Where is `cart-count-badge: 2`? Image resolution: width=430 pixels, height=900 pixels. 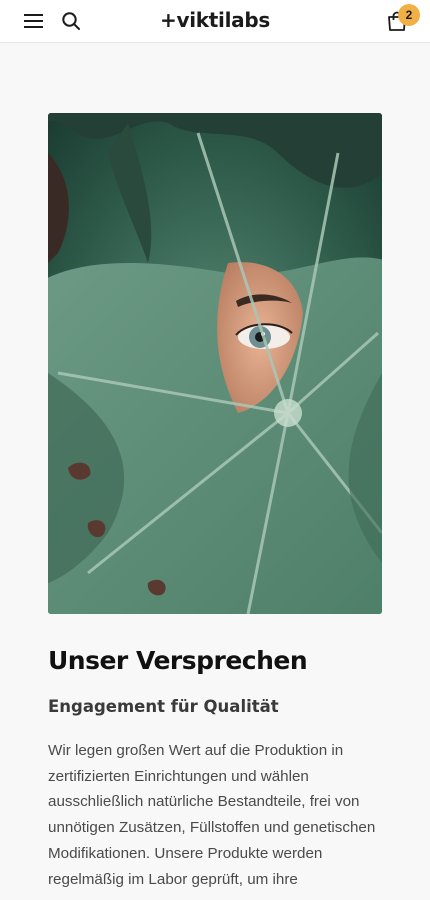 cart-count-badge: 2 is located at coordinates (409, 15).